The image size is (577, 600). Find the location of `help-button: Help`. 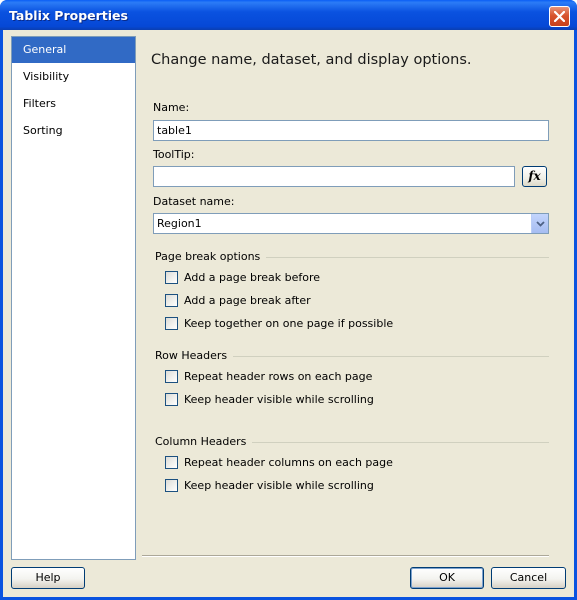

help-button: Help is located at coordinates (48, 578).